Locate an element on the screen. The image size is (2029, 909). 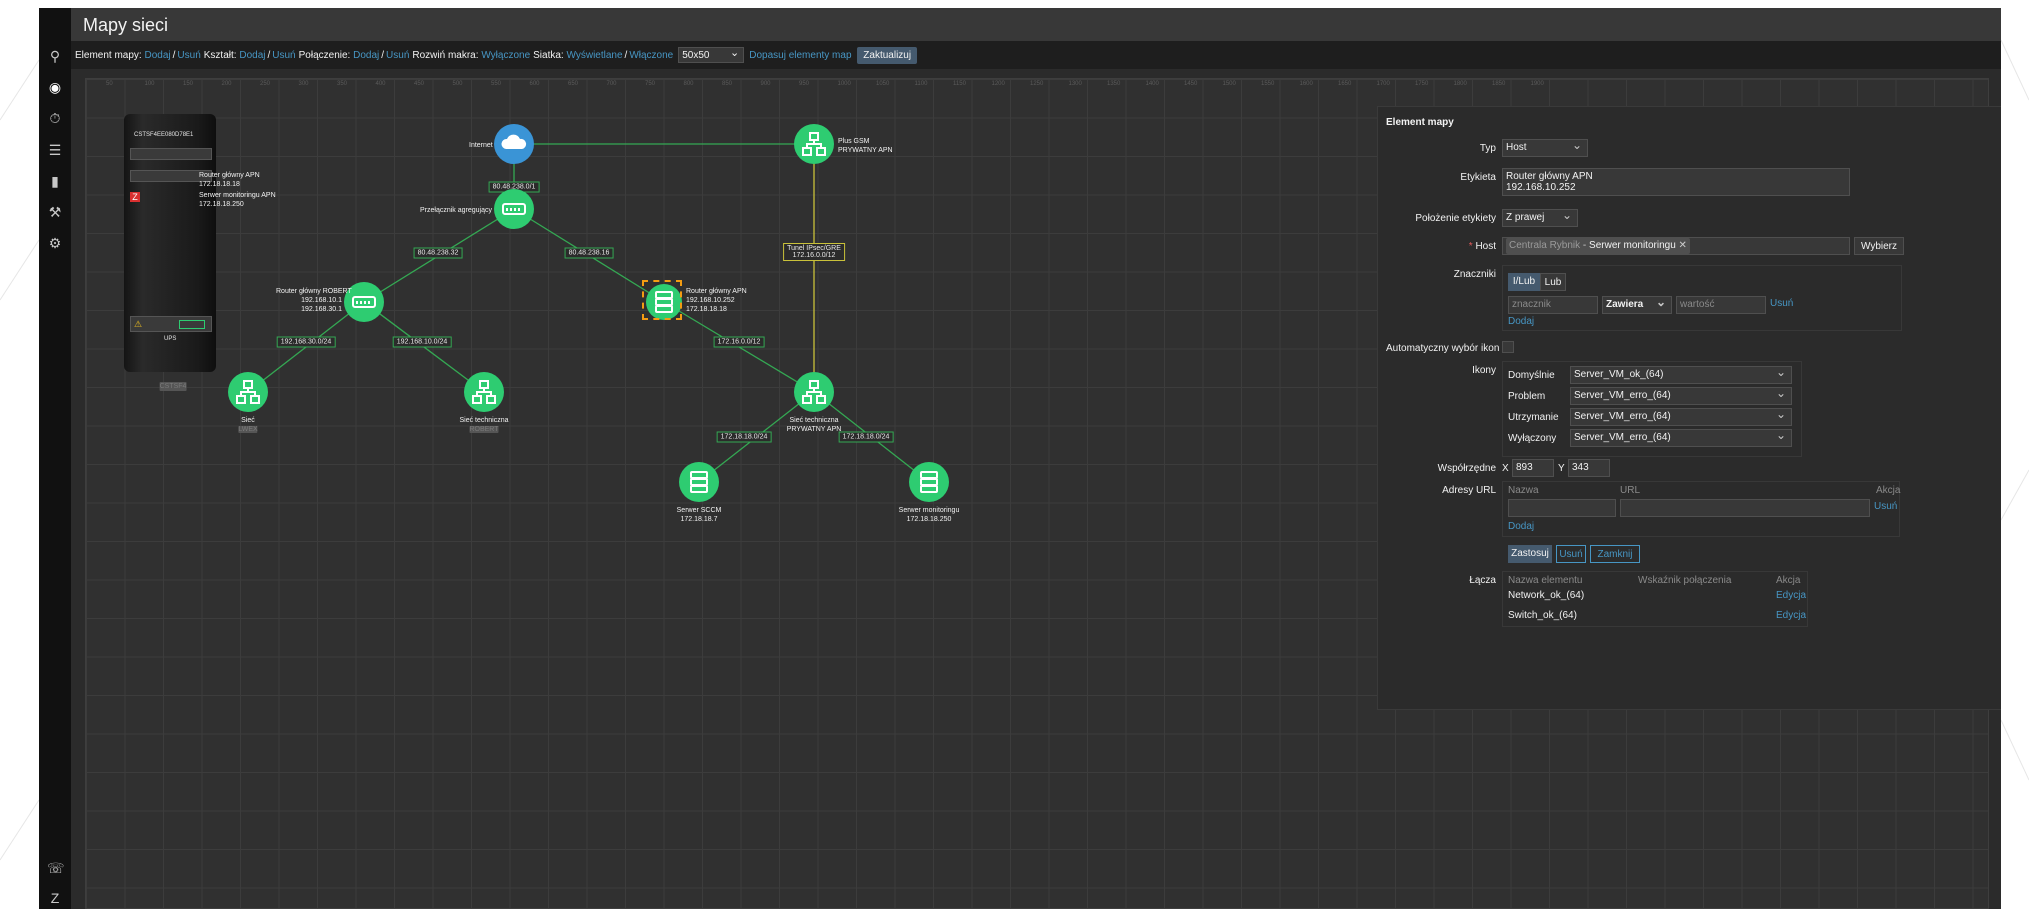
icons-label: Ikony is located at coordinates (1484, 370).